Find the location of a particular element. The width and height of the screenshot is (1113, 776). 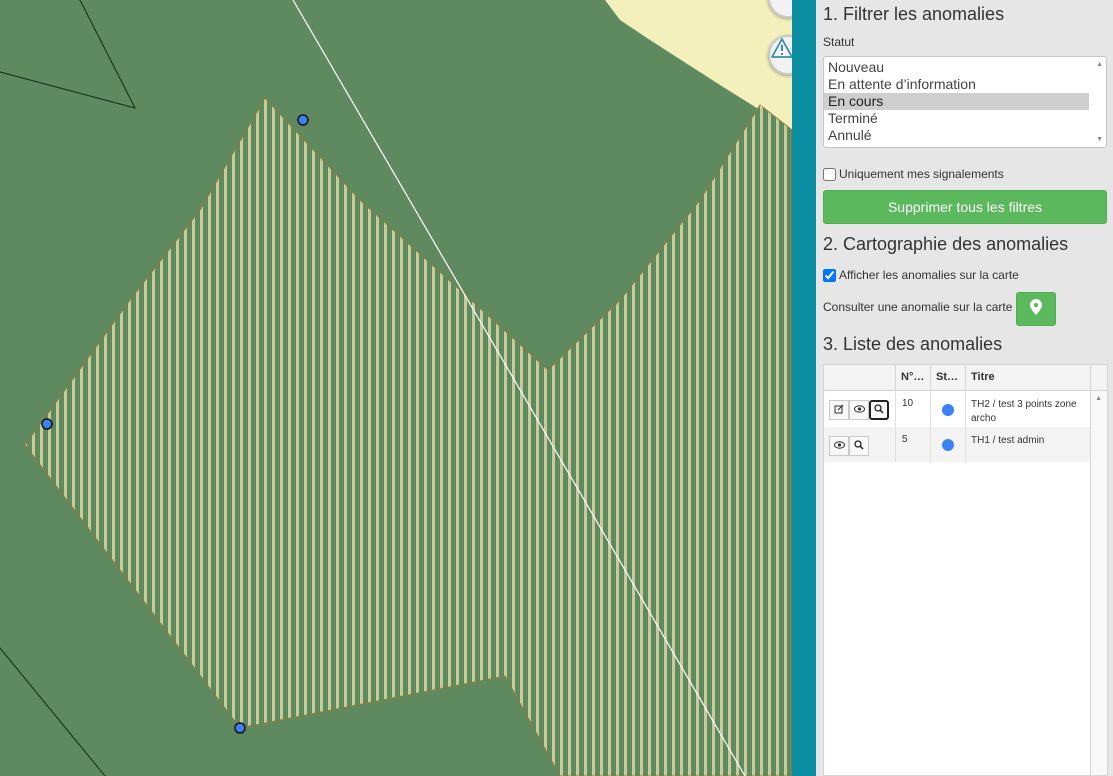

status-label: Statut is located at coordinates (839, 42).